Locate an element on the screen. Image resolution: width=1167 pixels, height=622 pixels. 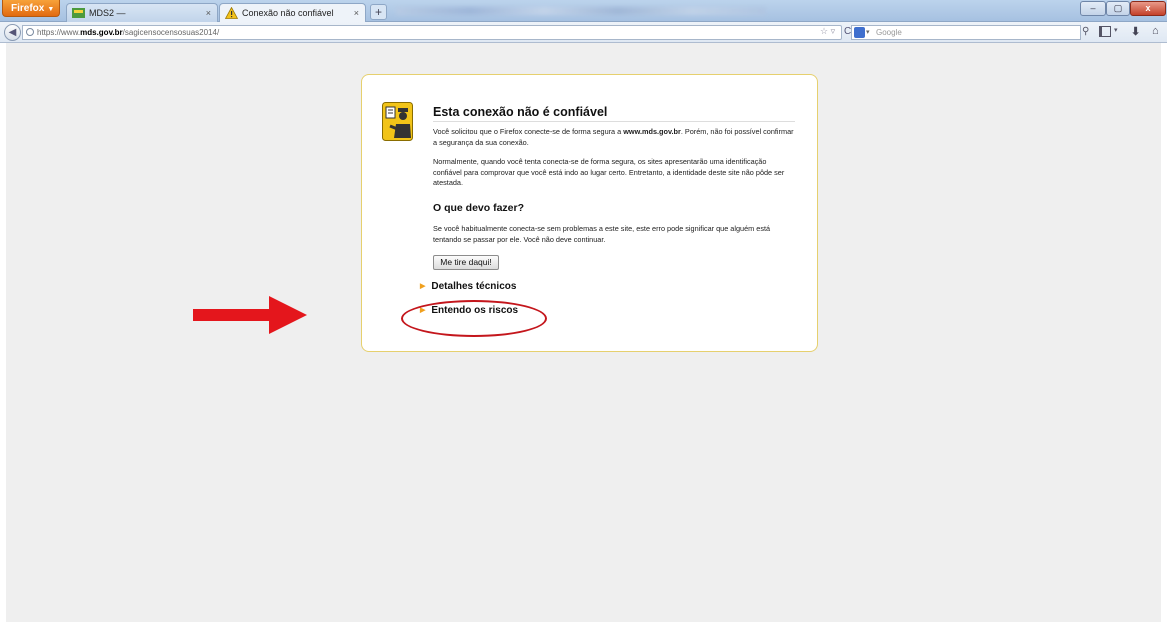
blurred-tab-strip is located at coordinates (581, 11).